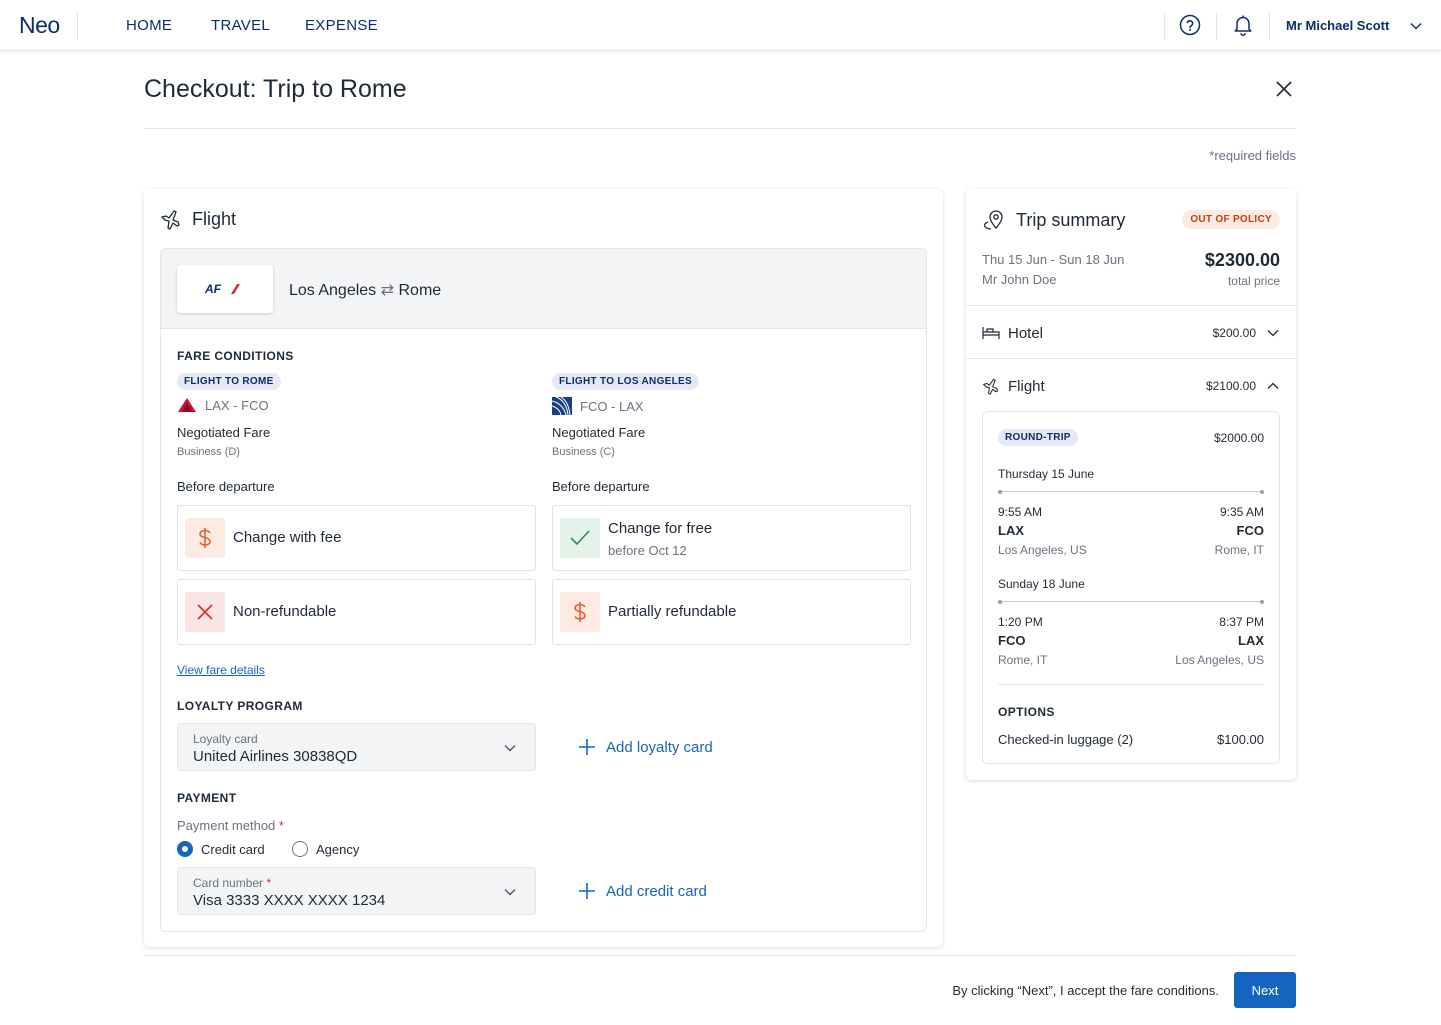 The height and width of the screenshot is (1025, 1441). Describe the element at coordinates (1284, 89) in the screenshot. I see `close-icon` at that location.